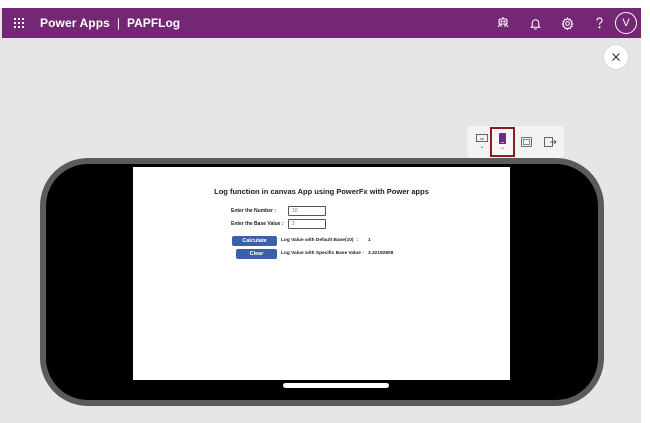 This screenshot has width=650, height=423. Describe the element at coordinates (599, 23) in the screenshot. I see `help-icon` at that location.